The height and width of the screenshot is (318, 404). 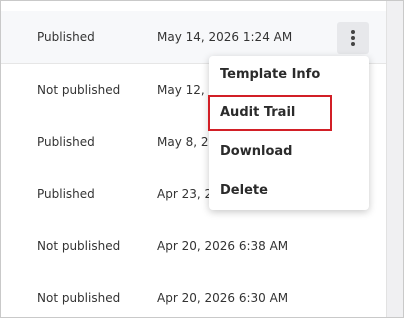 What do you see at coordinates (394, 159) in the screenshot?
I see `vertical-scrollbar` at bounding box center [394, 159].